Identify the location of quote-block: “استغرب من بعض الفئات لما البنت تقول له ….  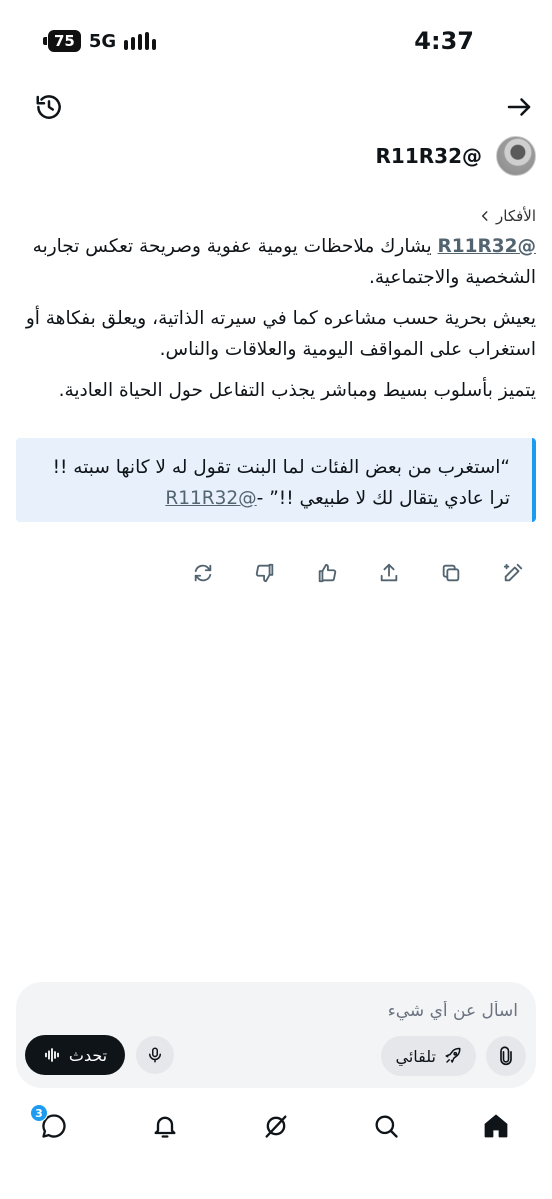
(276, 480).